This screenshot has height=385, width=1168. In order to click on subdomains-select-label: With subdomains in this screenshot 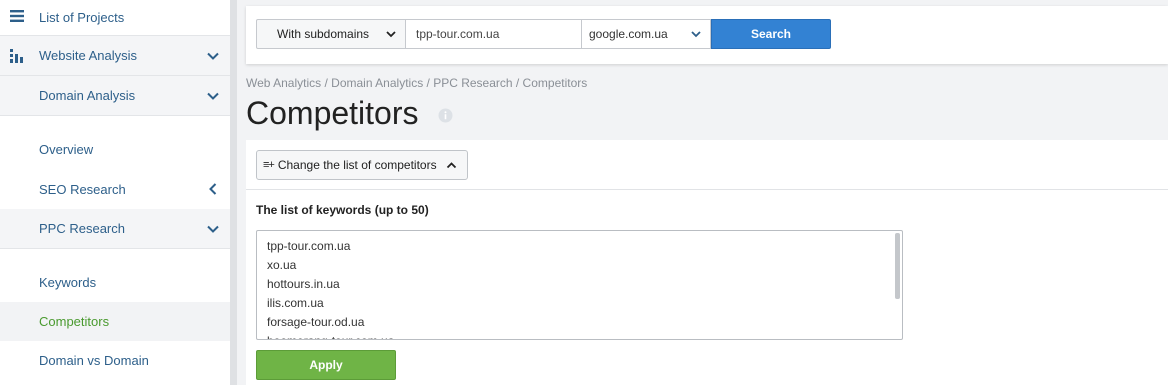, I will do `click(323, 34)`.